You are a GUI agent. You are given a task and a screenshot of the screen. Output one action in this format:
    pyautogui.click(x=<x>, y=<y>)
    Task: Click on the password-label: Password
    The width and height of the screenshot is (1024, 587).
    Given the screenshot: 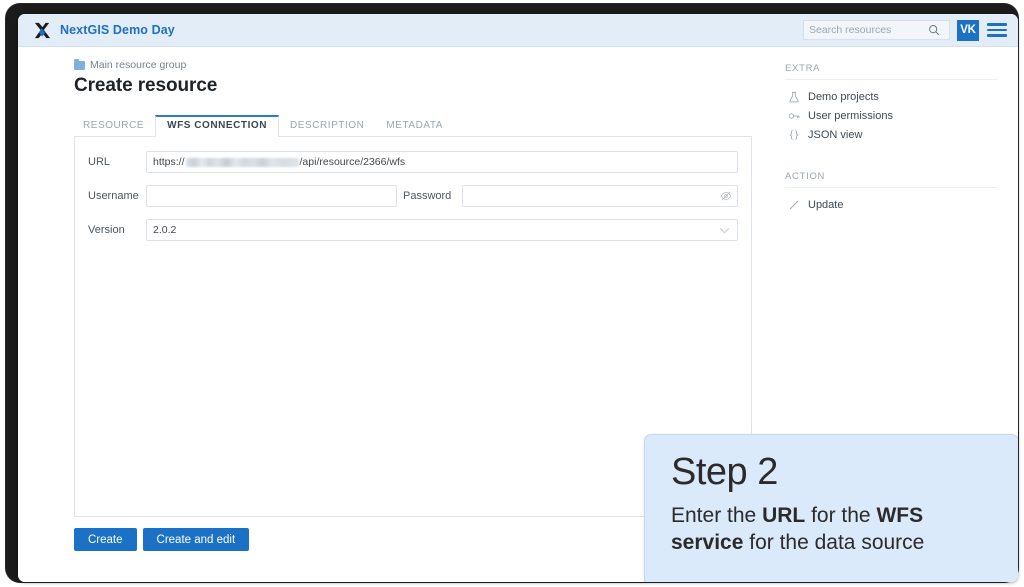 What is the action you would take?
    pyautogui.click(x=427, y=196)
    